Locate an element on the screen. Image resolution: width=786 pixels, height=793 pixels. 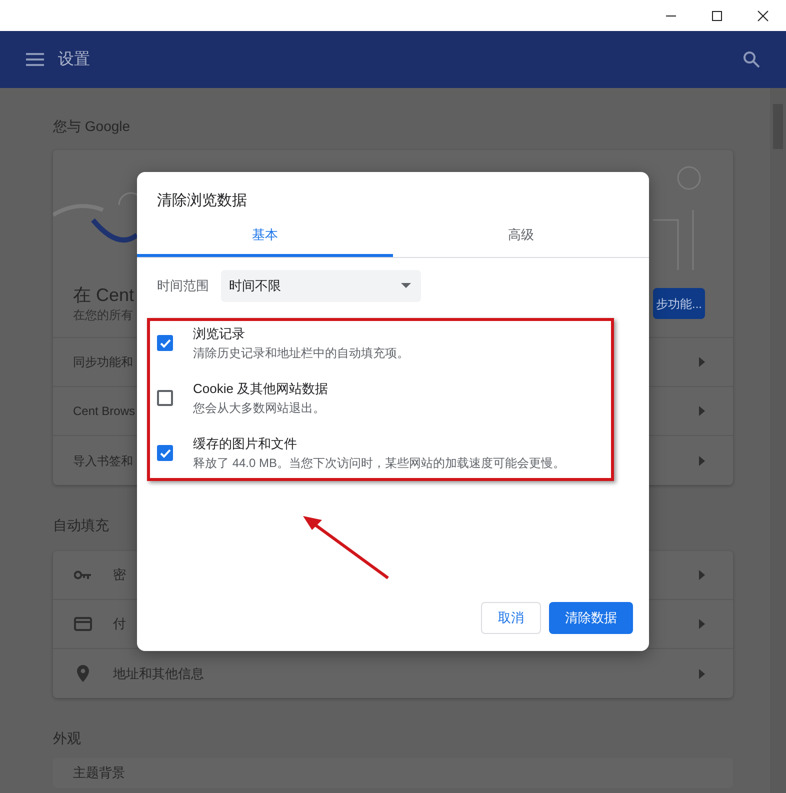
row-label: 导入书签和 is located at coordinates (103, 461).